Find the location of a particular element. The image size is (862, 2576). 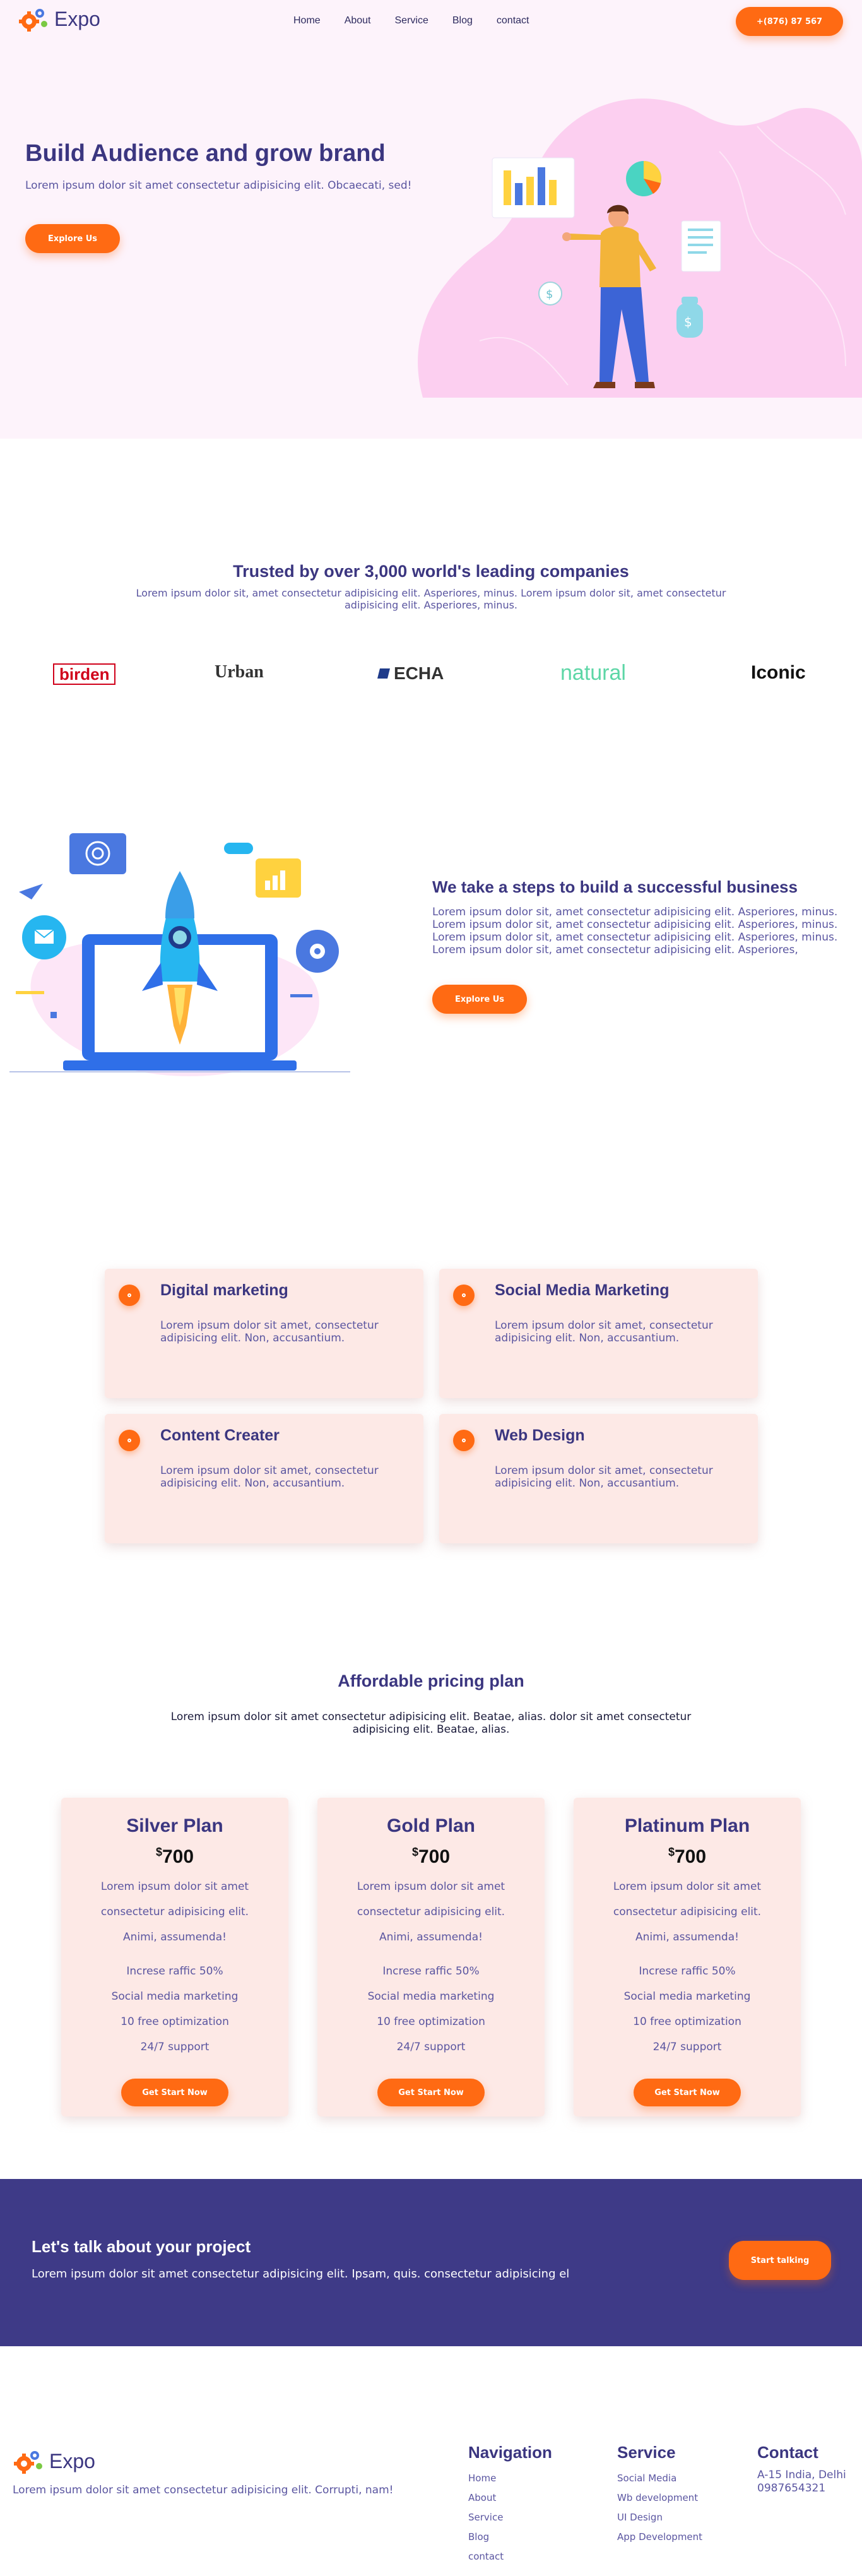

service-bullet-icon is located at coordinates (129, 1440).